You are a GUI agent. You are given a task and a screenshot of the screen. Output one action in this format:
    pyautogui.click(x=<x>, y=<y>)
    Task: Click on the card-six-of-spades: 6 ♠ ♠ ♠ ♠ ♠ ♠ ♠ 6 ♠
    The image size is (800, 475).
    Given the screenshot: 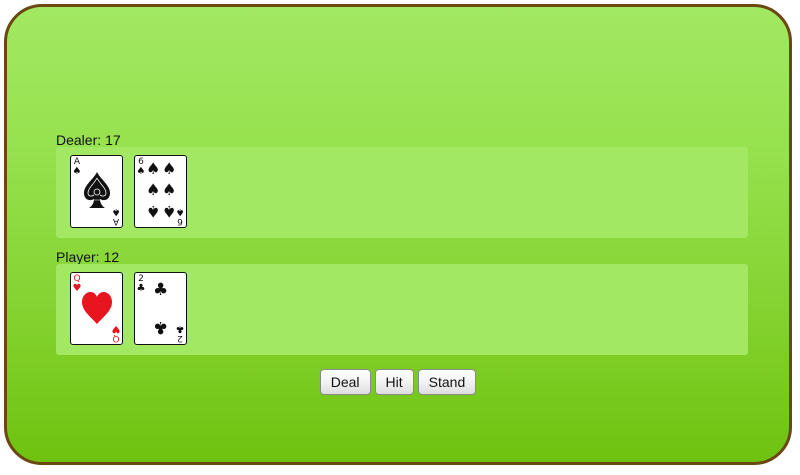 What is the action you would take?
    pyautogui.click(x=160, y=191)
    